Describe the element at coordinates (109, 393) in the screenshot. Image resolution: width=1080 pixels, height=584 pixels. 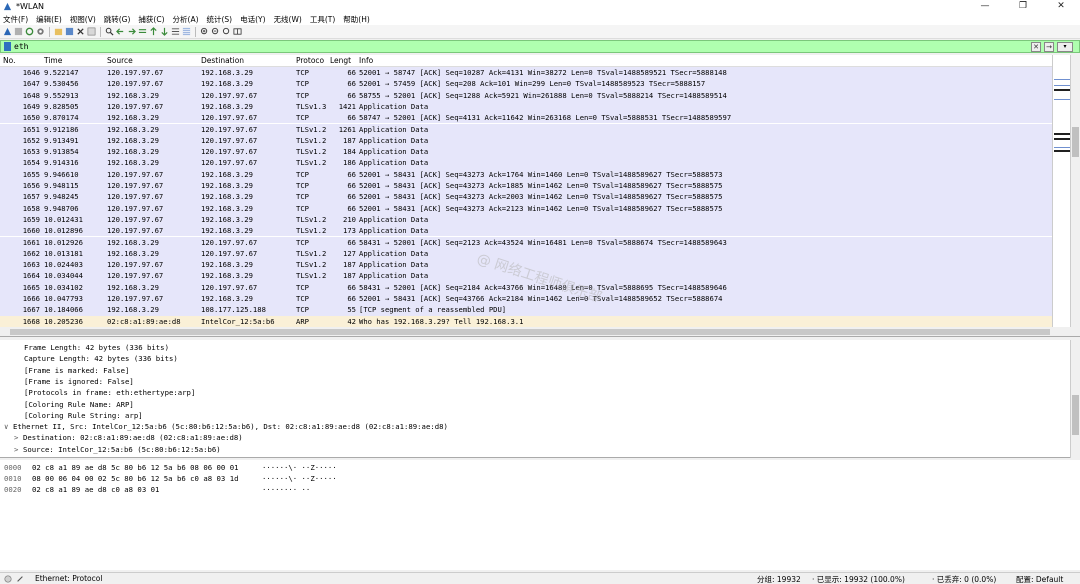
I see `detail-tree-item: [Protocols in frame: eth:ethertype:arp]` at that location.